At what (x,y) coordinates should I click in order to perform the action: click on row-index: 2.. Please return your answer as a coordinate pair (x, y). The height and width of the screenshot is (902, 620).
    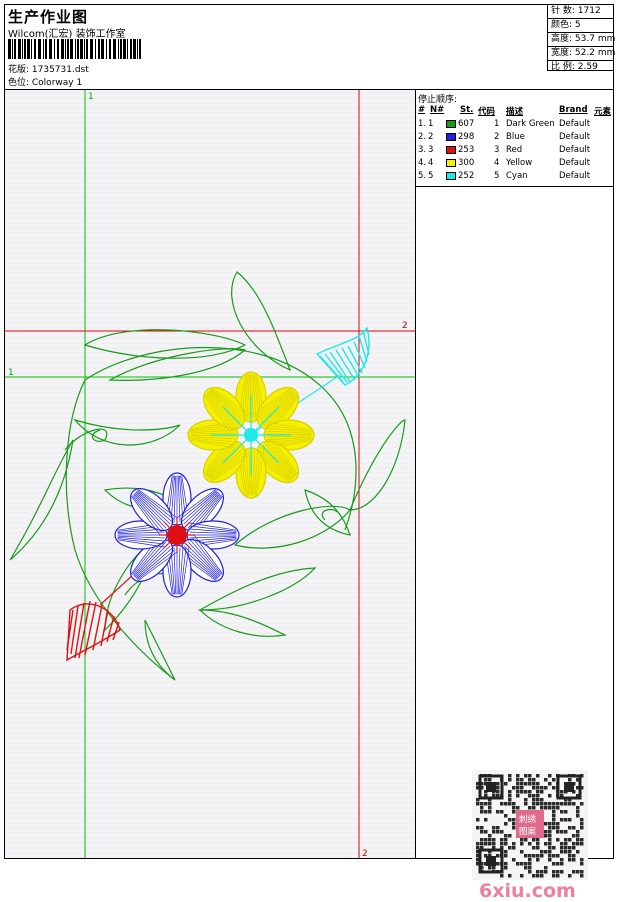
    Looking at the image, I should click on (422, 137).